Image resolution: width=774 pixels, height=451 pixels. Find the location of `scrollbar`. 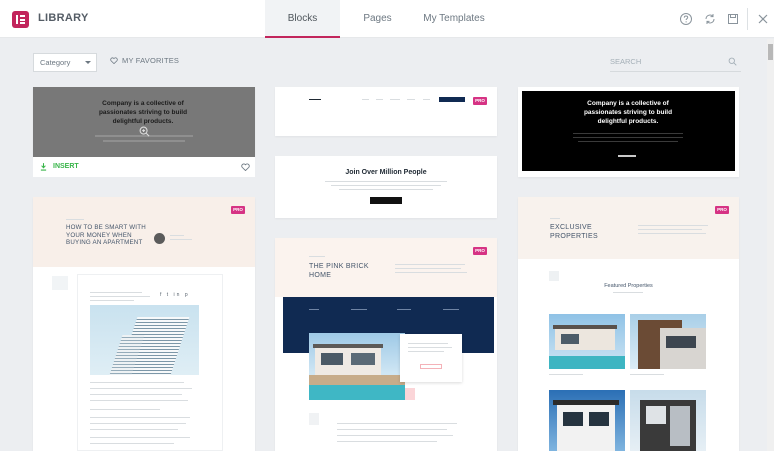

scrollbar is located at coordinates (770, 245).